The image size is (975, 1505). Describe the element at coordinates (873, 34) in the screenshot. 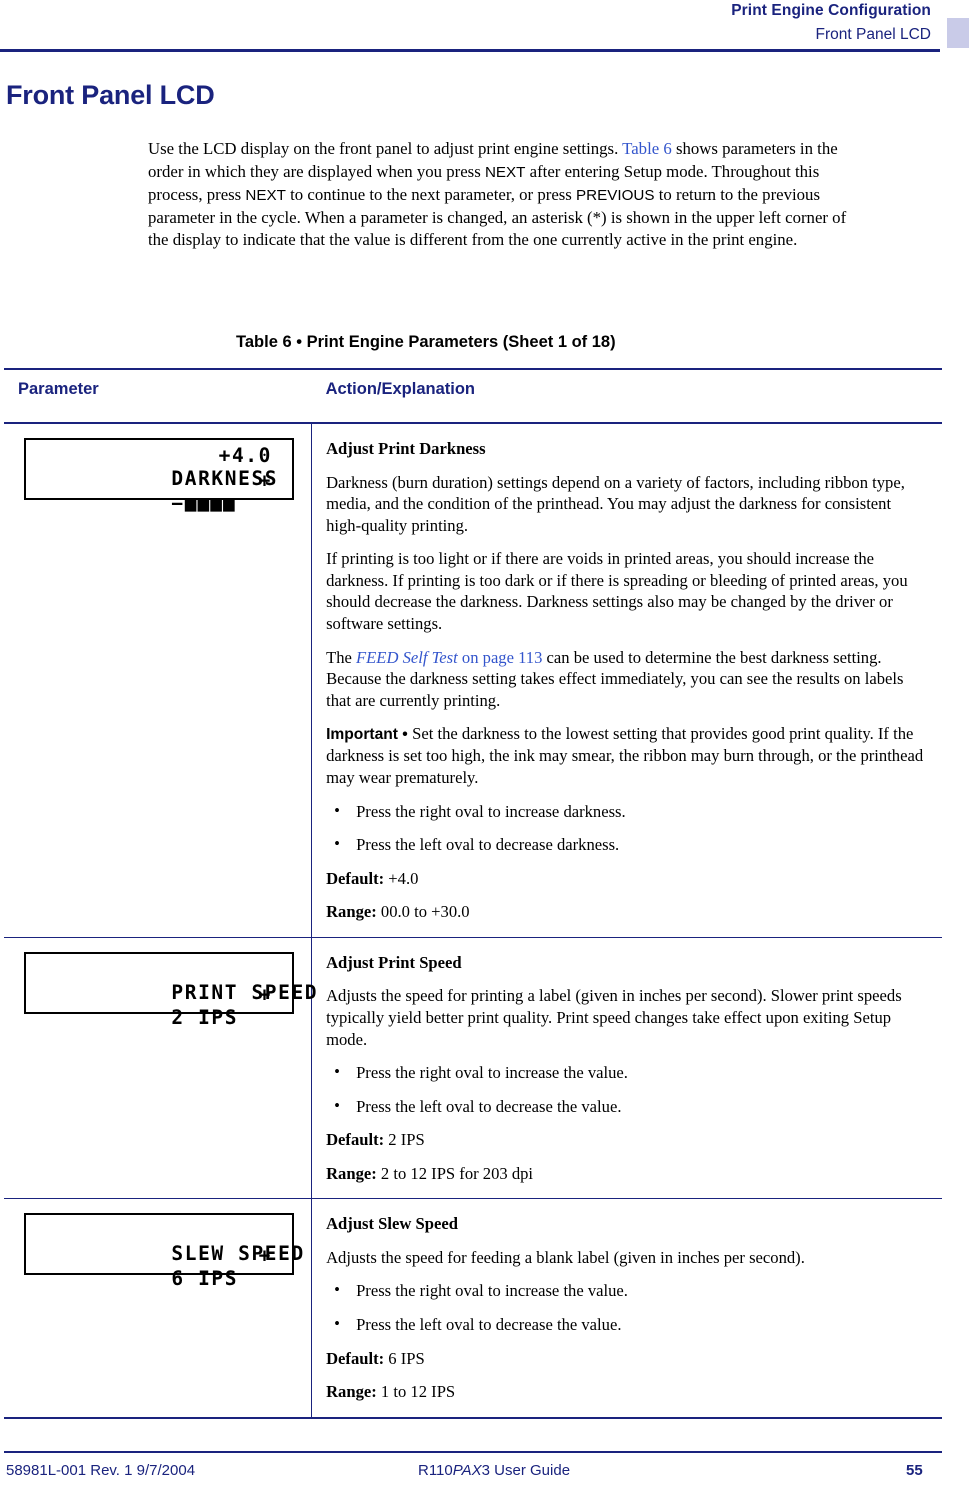

I see `header-title-line2: Front Panel LCD` at that location.